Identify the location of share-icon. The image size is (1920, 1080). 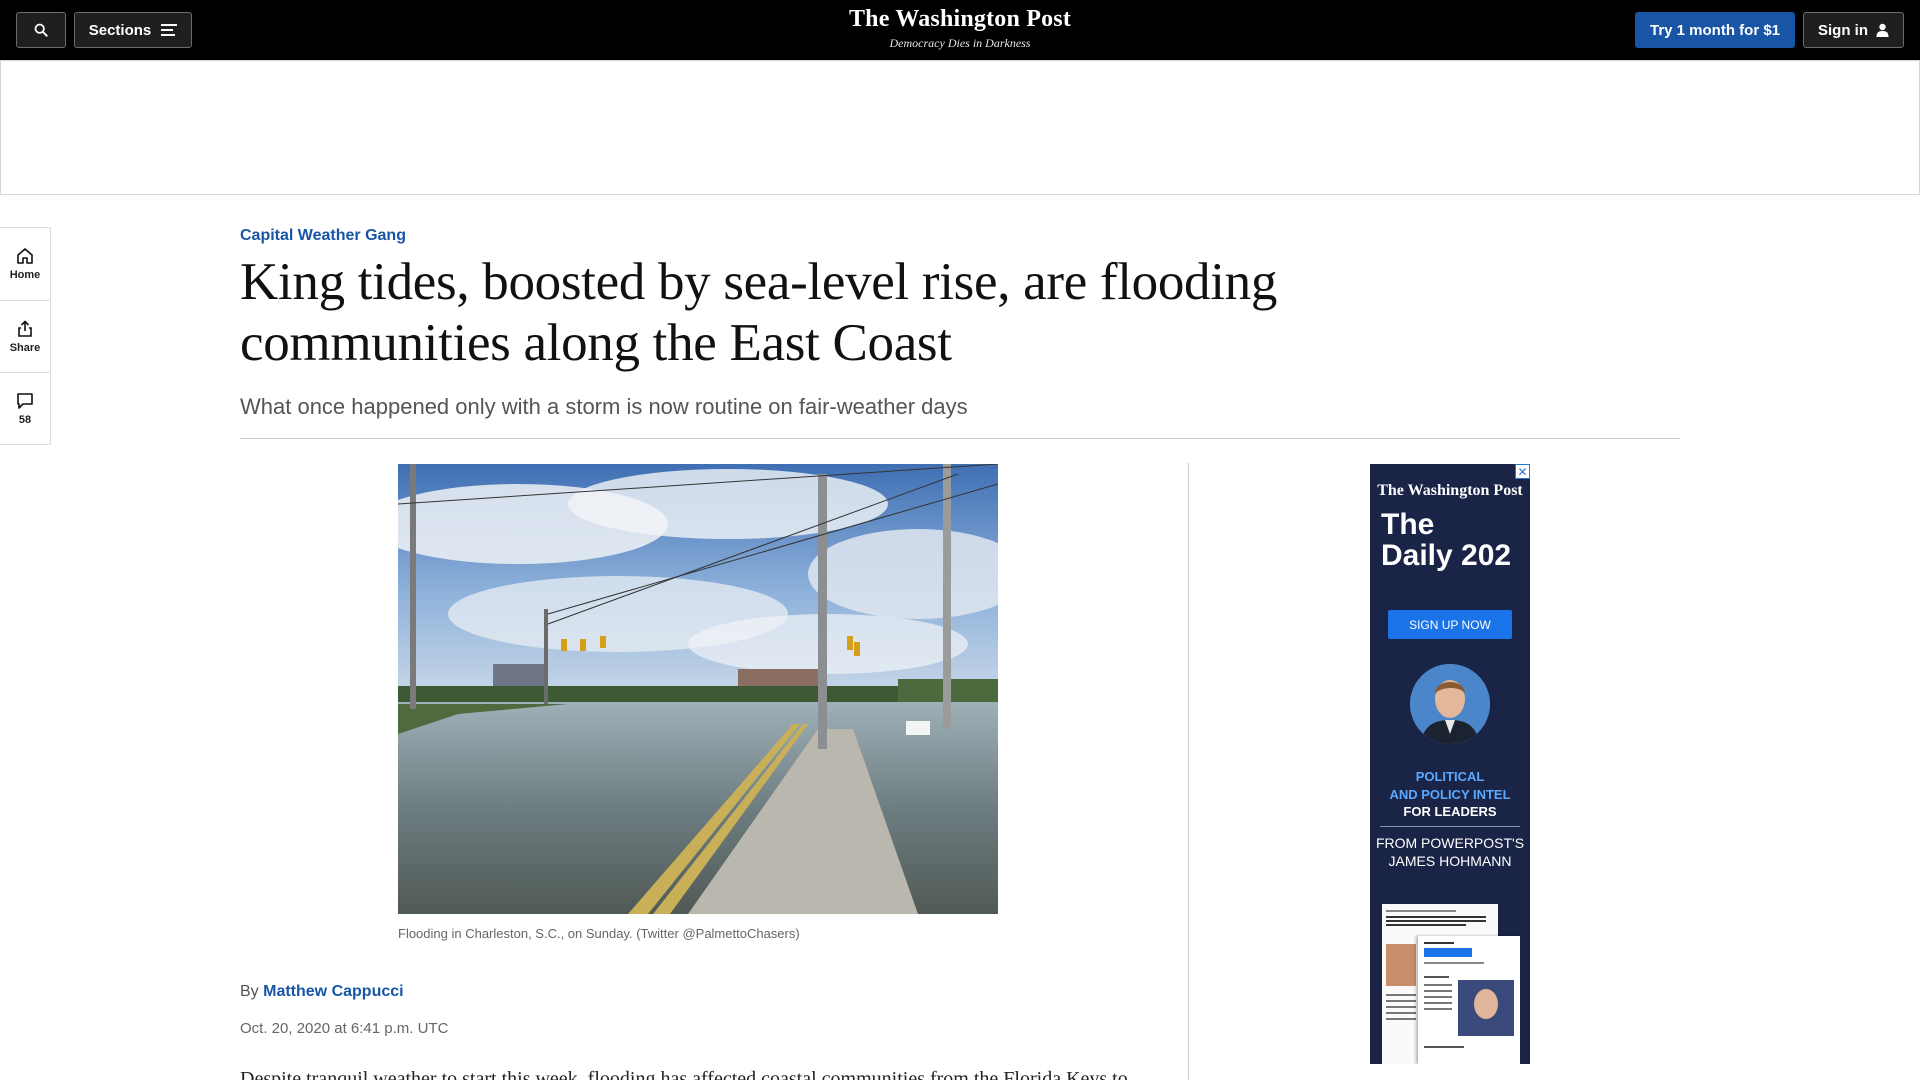
(25, 328).